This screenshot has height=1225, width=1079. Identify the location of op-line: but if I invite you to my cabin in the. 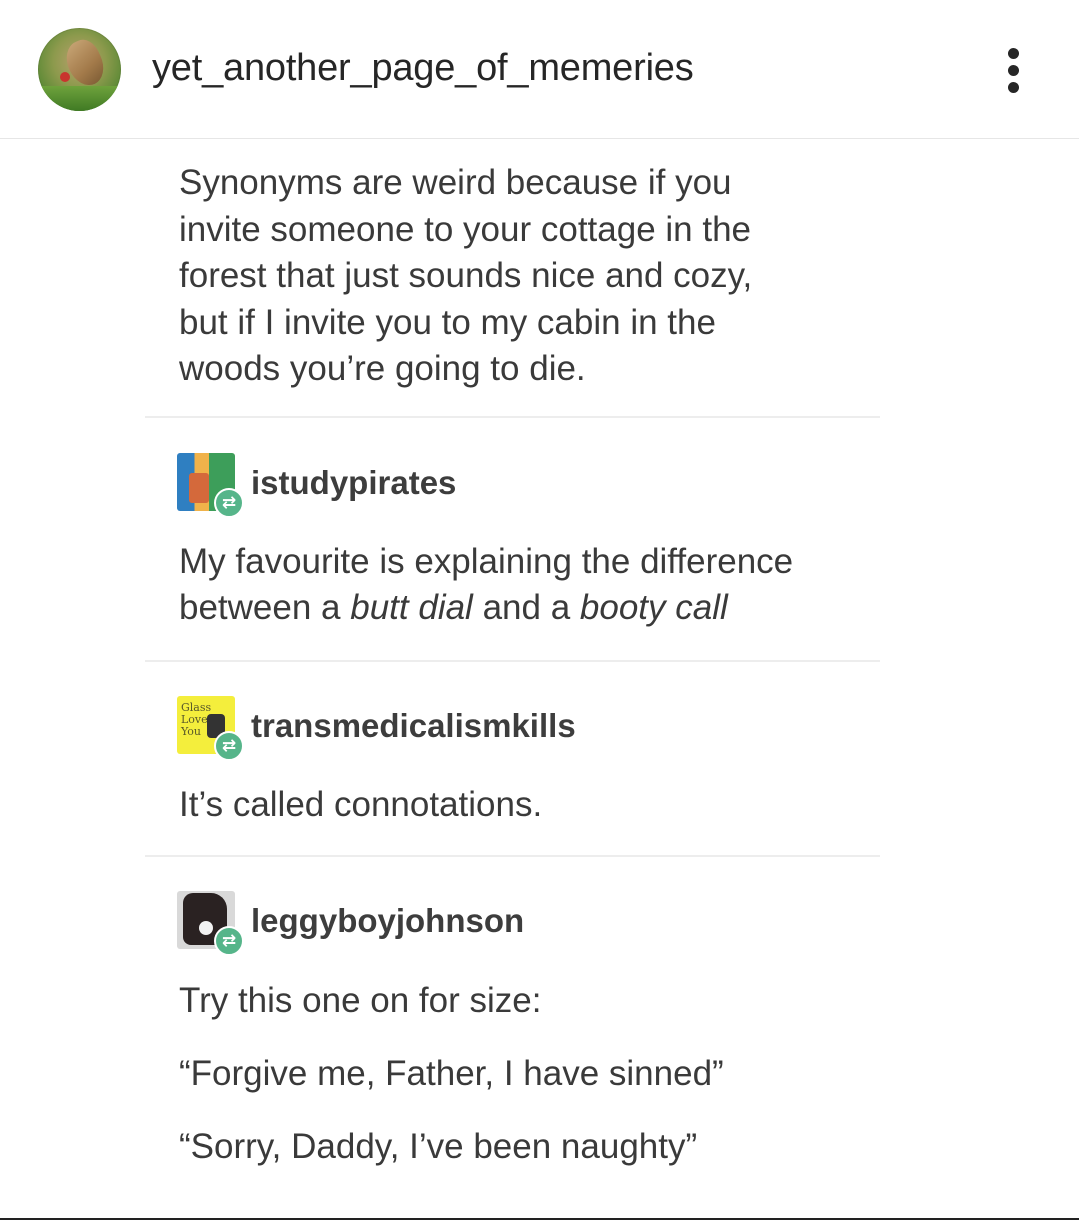
(447, 322).